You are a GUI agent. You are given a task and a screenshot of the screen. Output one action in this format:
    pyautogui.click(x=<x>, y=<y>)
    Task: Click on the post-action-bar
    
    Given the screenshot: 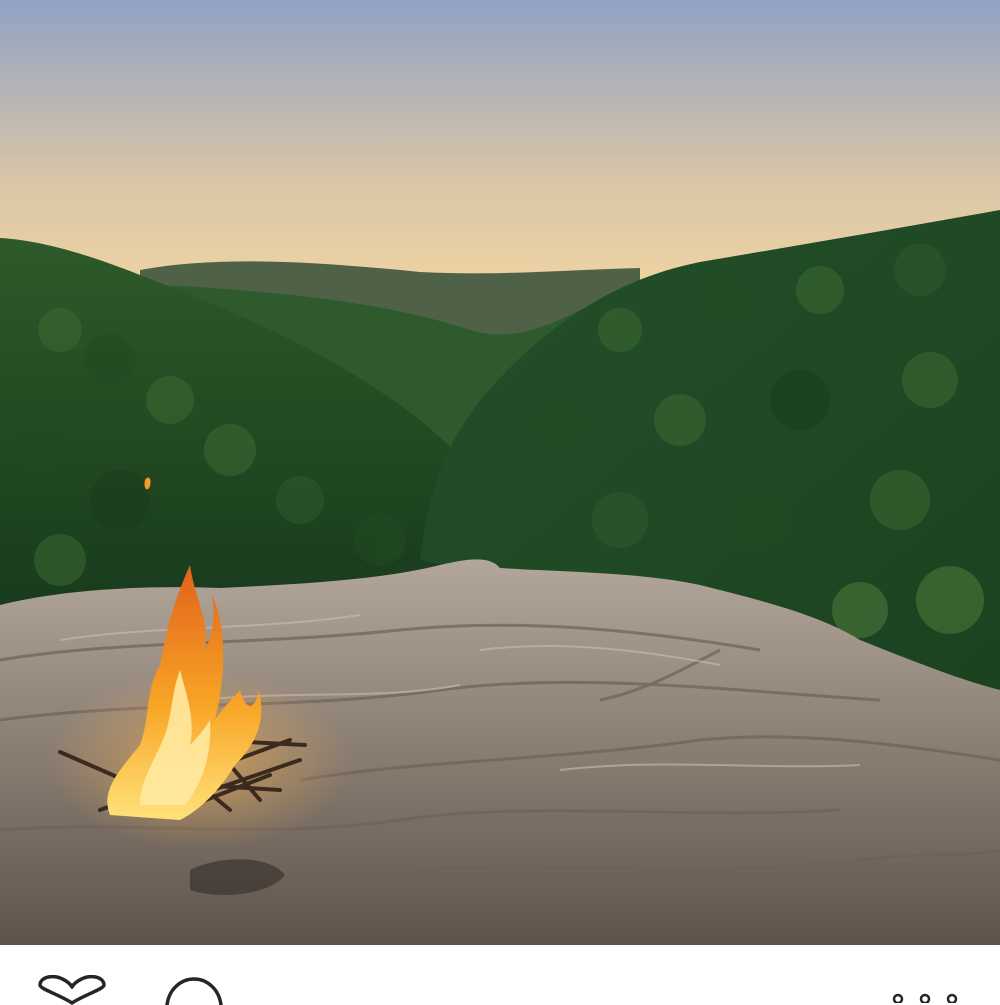 What is the action you would take?
    pyautogui.click(x=500, y=975)
    